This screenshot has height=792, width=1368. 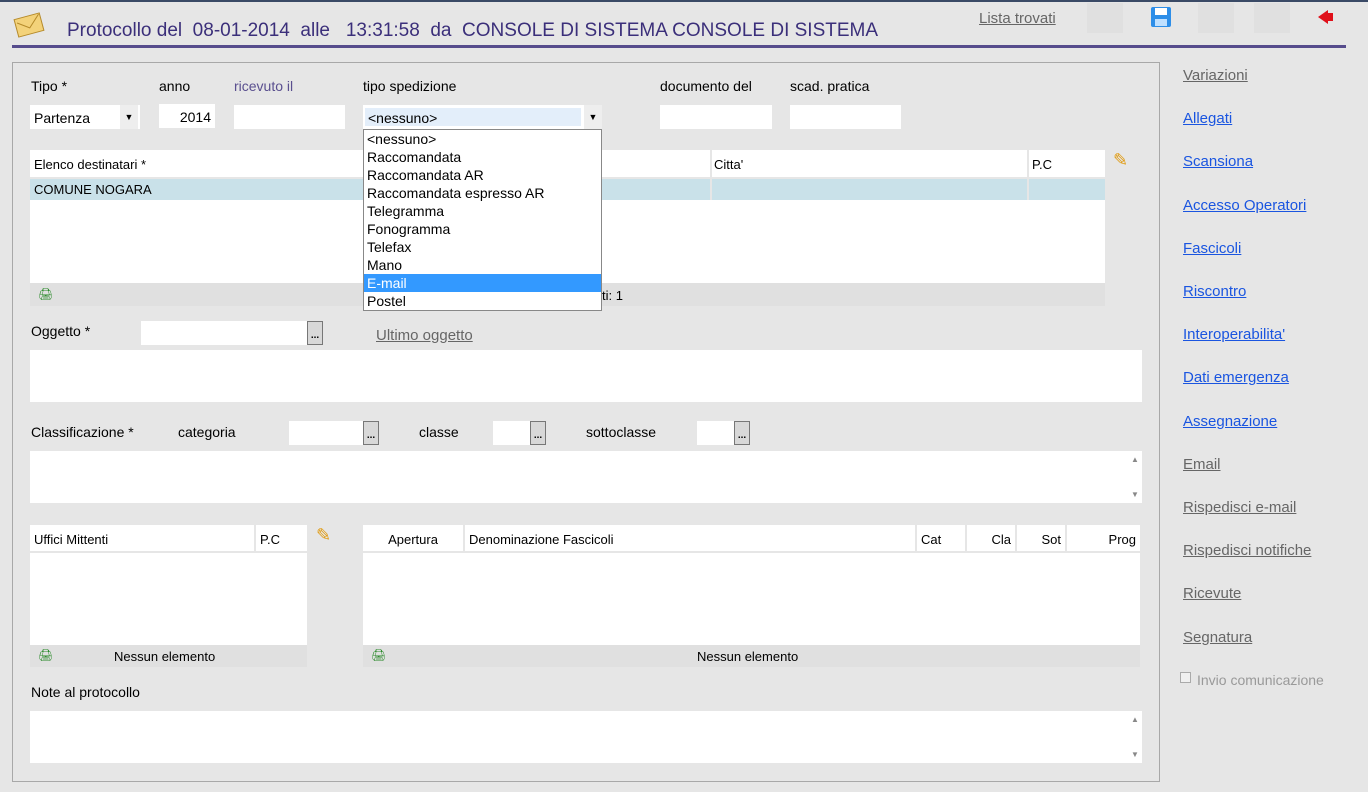 What do you see at coordinates (482, 301) in the screenshot?
I see `dropdown-option: Postel` at bounding box center [482, 301].